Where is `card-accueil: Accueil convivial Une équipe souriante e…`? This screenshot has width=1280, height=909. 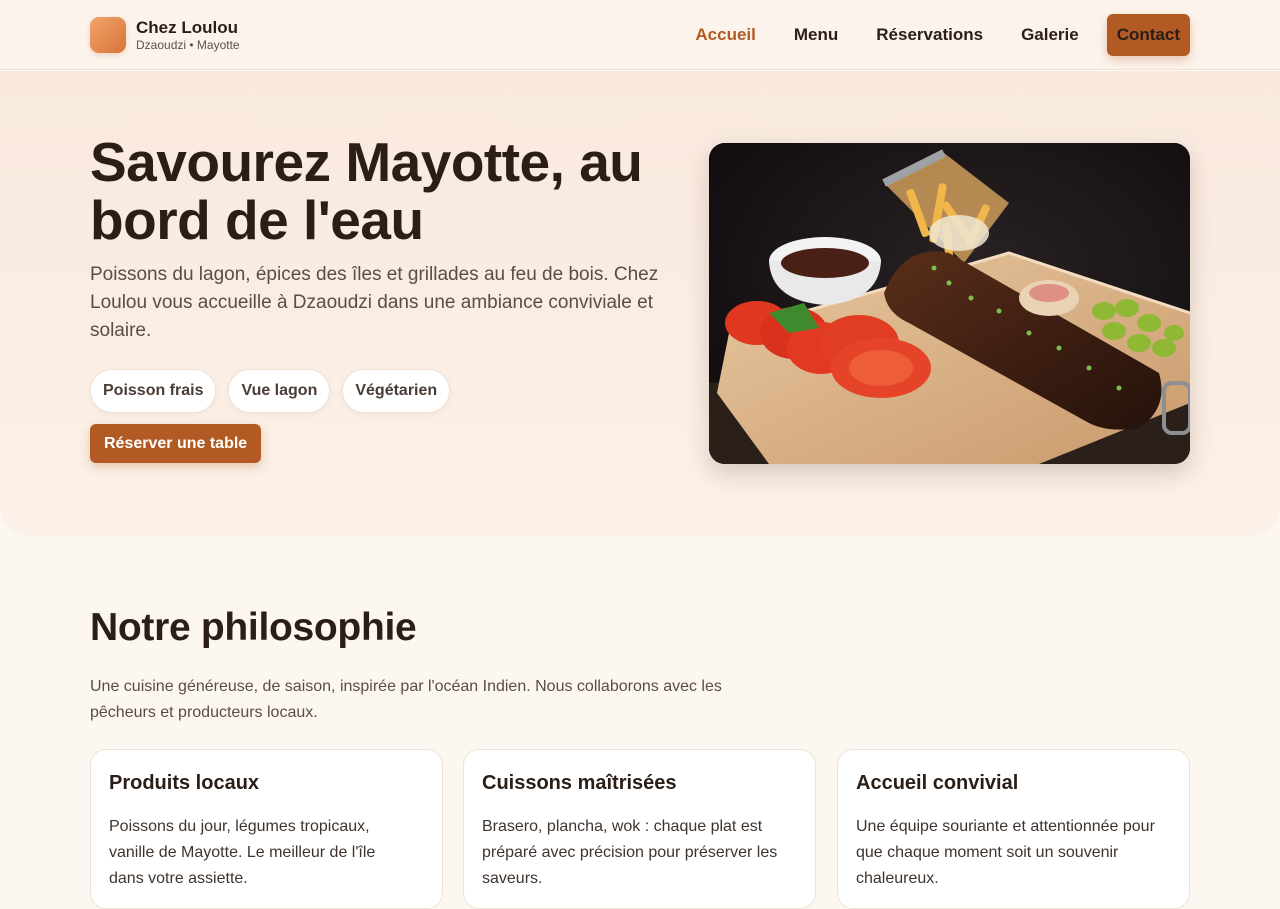
card-accueil: Accueil convivial Une équipe souriante e… is located at coordinates (1013, 829).